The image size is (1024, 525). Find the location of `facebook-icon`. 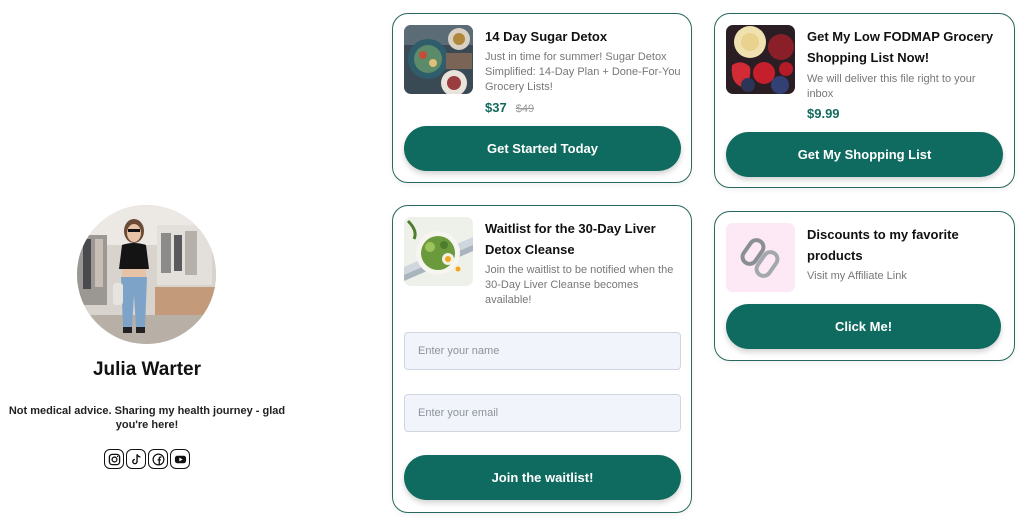

facebook-icon is located at coordinates (158, 459).